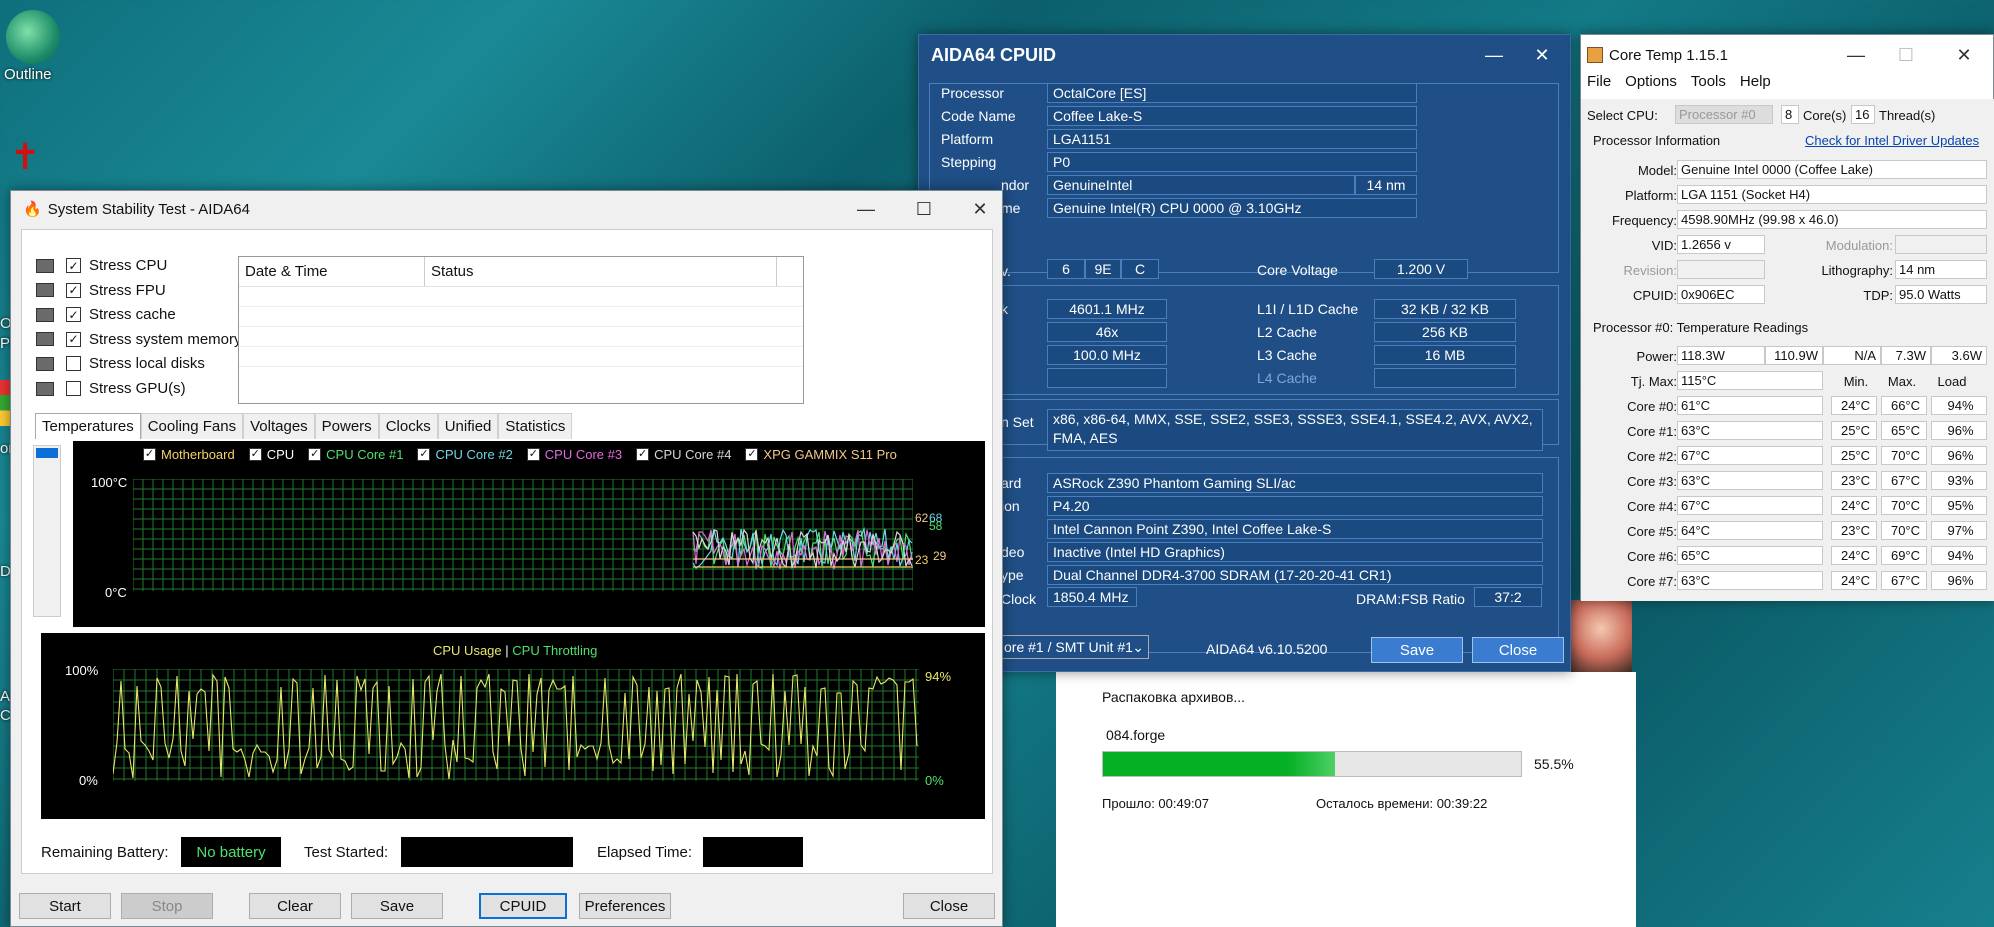 The width and height of the screenshot is (1994, 927). I want to click on cpuid-close-button: Close, so click(1518, 650).